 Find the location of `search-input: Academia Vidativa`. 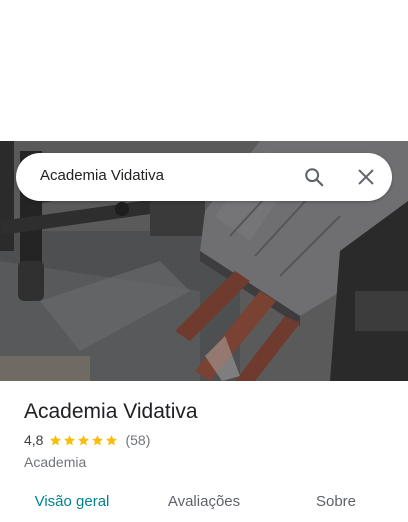

search-input: Academia Vidativa is located at coordinates (102, 175).